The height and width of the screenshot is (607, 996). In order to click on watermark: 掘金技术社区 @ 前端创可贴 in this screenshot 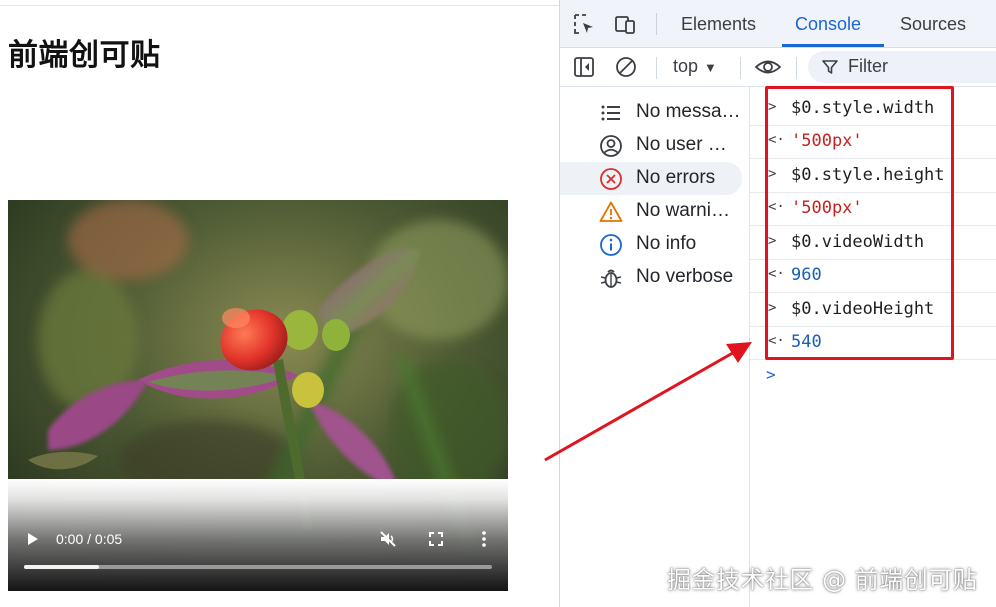, I will do `click(822, 580)`.